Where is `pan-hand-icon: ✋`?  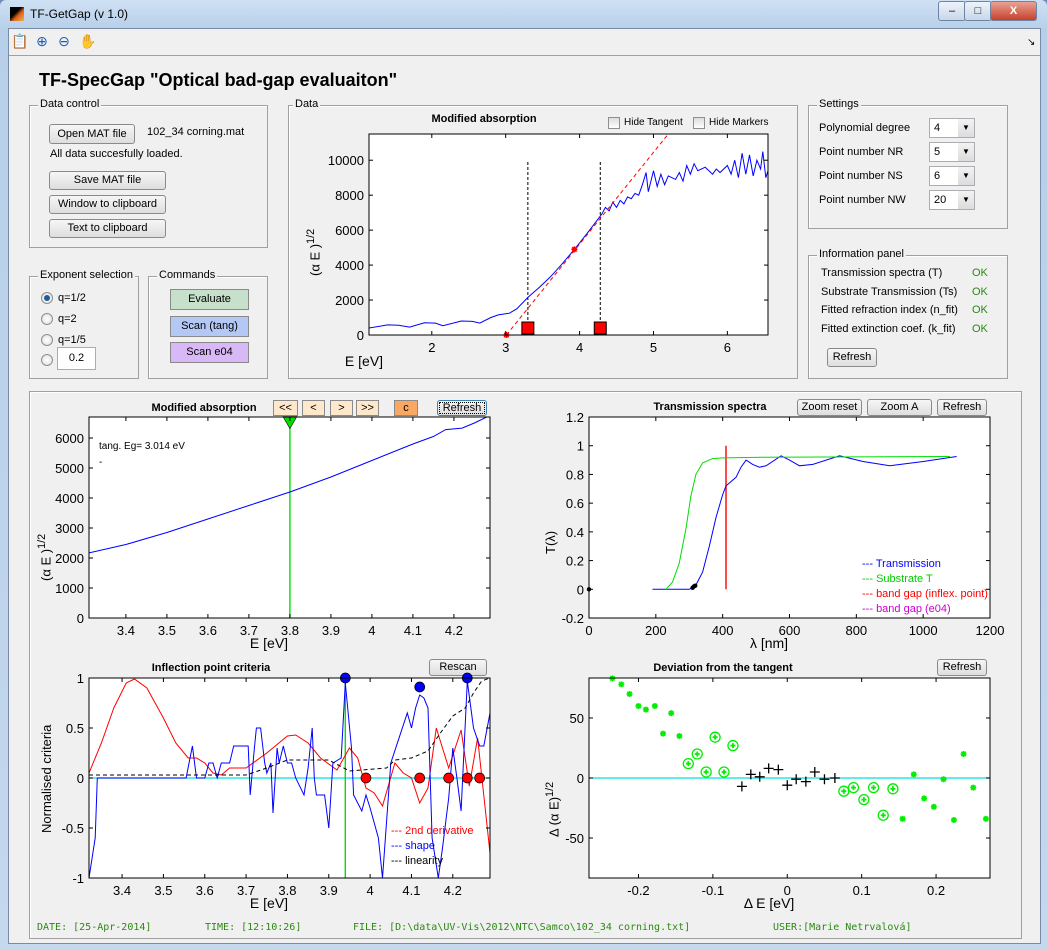 pan-hand-icon: ✋ is located at coordinates (88, 41).